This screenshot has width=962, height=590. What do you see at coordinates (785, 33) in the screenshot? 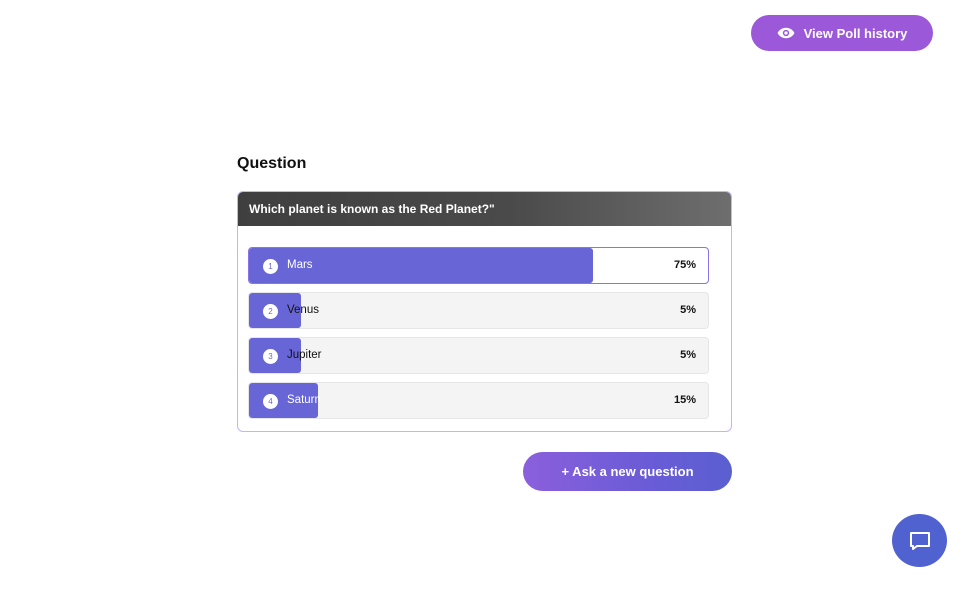
I see `eye-icon` at bounding box center [785, 33].